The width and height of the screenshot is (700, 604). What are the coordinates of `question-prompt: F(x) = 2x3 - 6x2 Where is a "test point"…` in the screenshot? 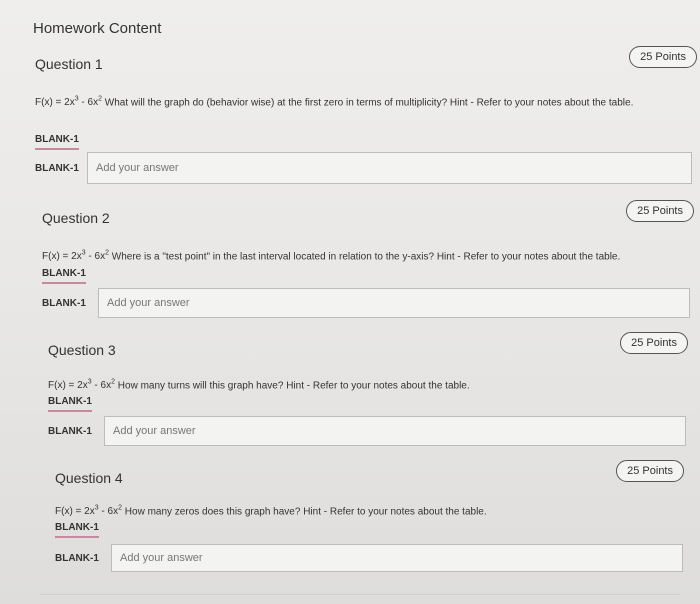 It's located at (331, 256).